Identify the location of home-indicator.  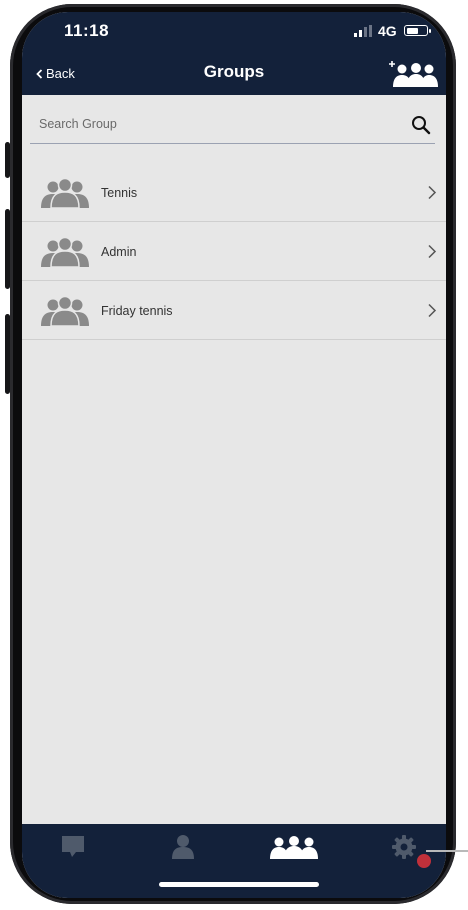
(239, 884).